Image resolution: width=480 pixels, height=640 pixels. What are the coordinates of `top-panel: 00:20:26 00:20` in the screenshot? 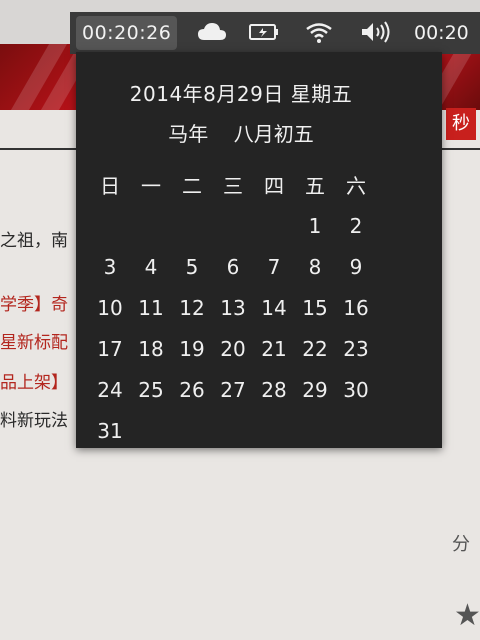 It's located at (275, 33).